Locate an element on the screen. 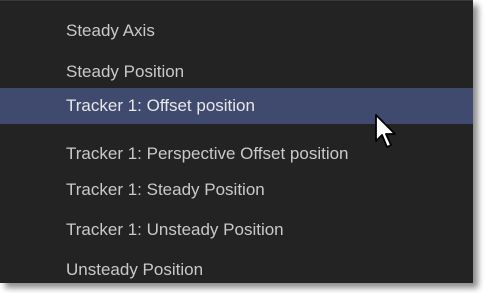  menu-item-tracker1-perspective-offset-position: Tracker 1: Perspective Offset position is located at coordinates (236, 154).